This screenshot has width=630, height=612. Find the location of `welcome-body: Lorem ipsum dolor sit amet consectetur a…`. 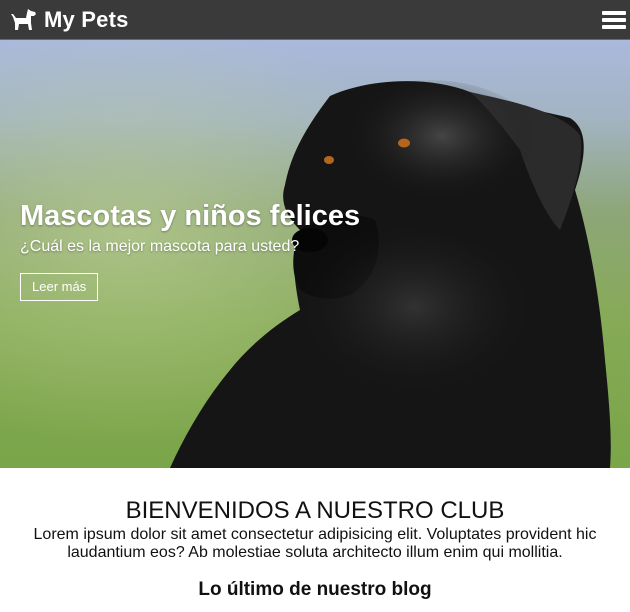

welcome-body: Lorem ipsum dolor sit amet consectetur a… is located at coordinates (315, 543).